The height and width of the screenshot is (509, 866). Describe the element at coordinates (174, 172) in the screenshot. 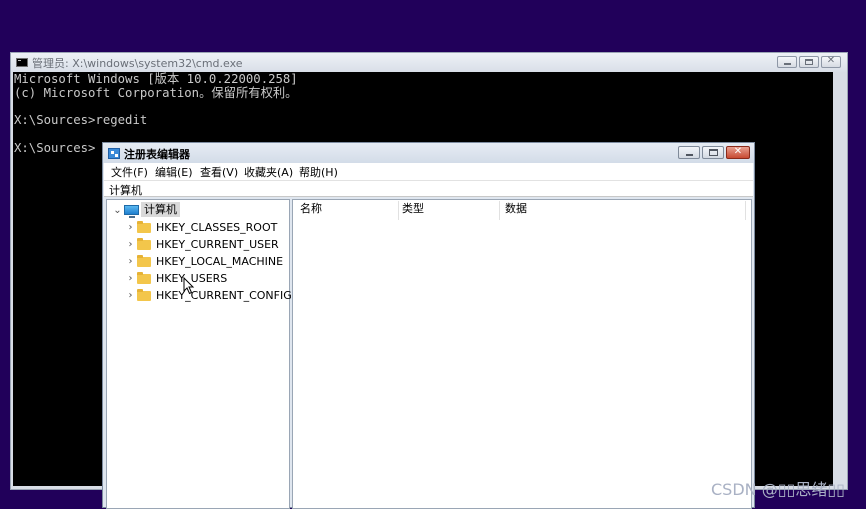

I see `menu-edit: 编辑(E)` at that location.